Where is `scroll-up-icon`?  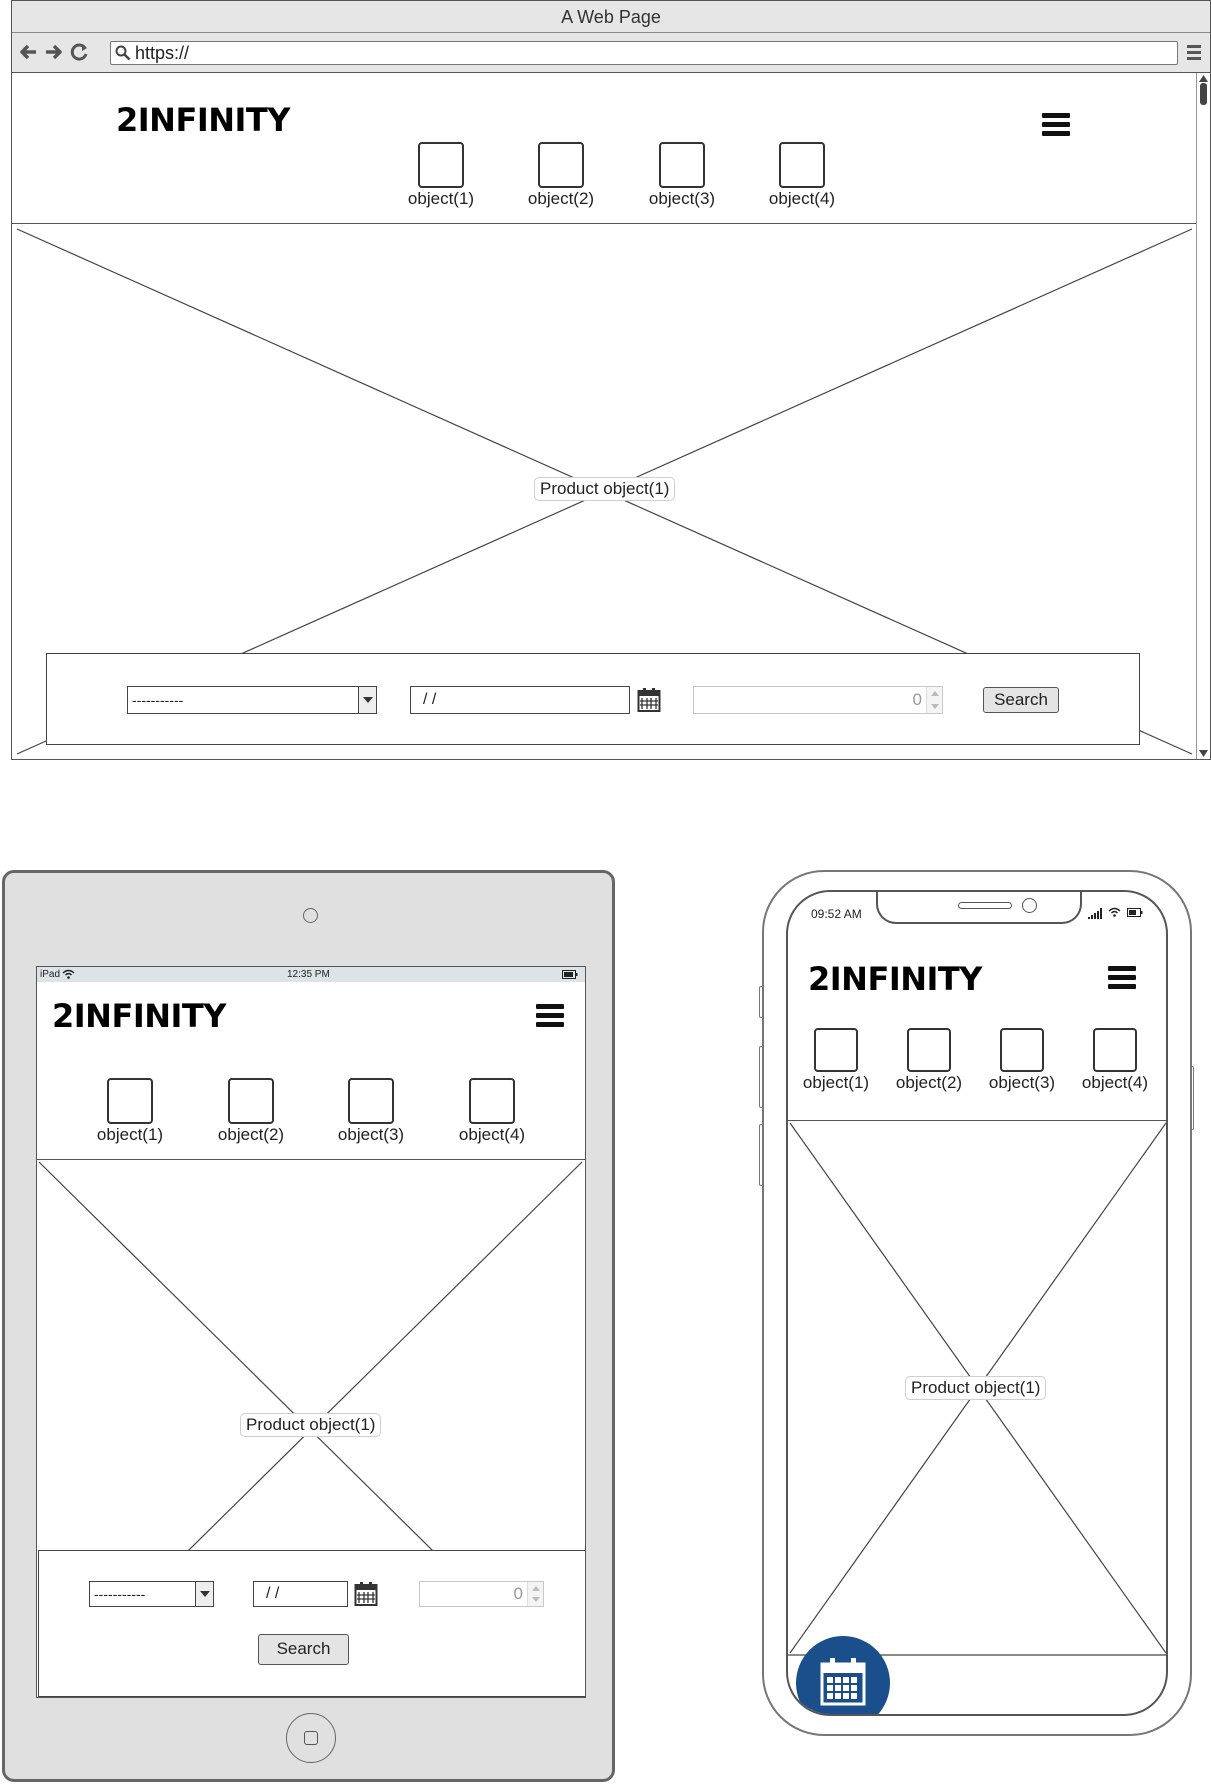 scroll-up-icon is located at coordinates (1203, 78).